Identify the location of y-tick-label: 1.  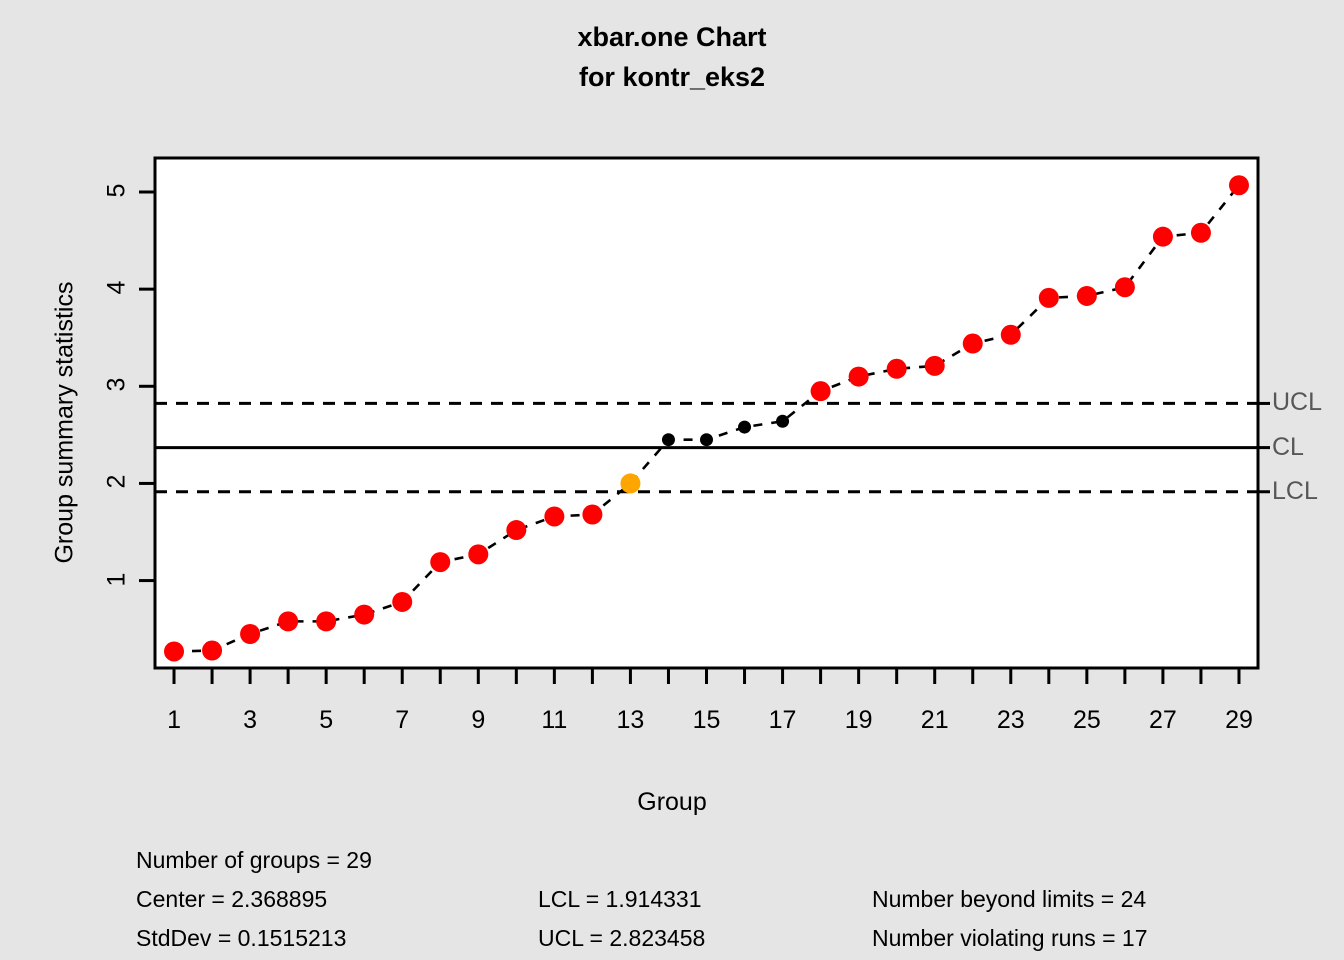
(116, 579).